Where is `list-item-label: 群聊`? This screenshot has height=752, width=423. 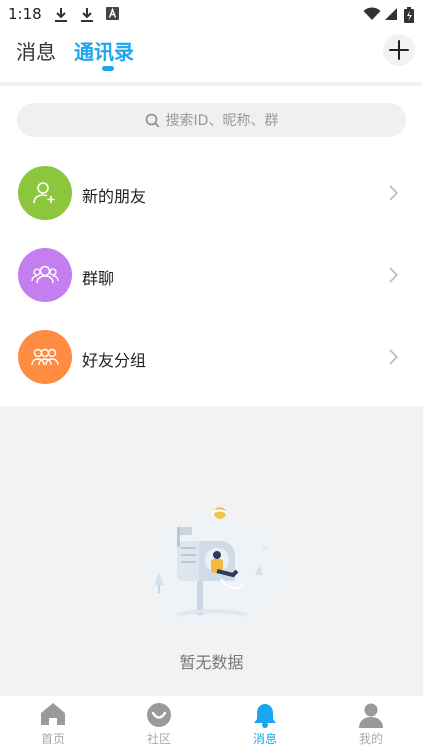
list-item-label: 群聊 is located at coordinates (98, 278).